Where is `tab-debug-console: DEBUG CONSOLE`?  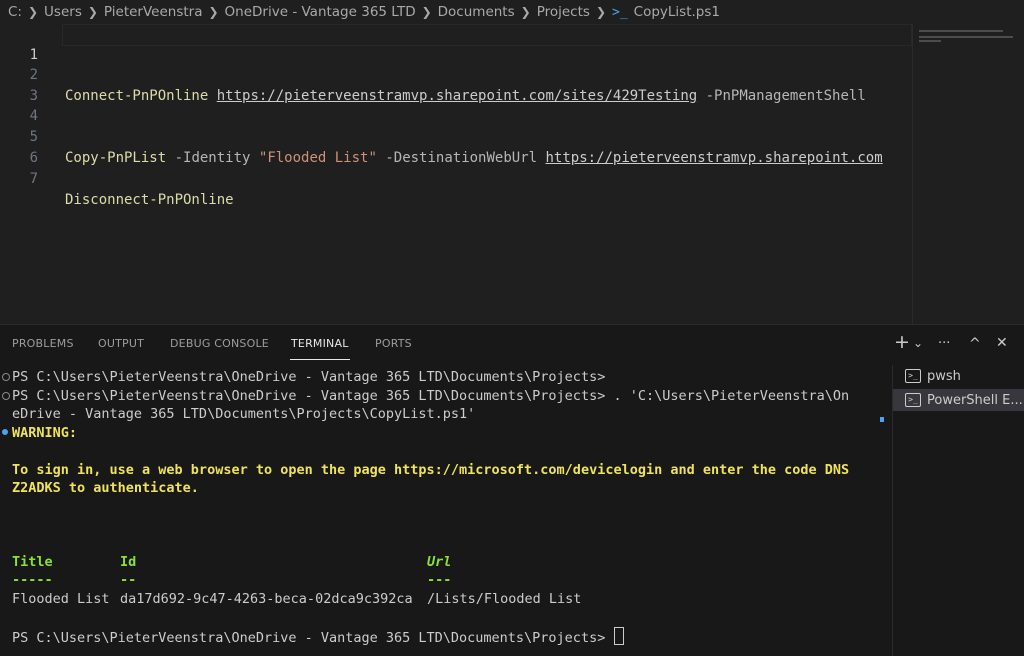
tab-debug-console: DEBUG CONSOLE is located at coordinates (219, 343).